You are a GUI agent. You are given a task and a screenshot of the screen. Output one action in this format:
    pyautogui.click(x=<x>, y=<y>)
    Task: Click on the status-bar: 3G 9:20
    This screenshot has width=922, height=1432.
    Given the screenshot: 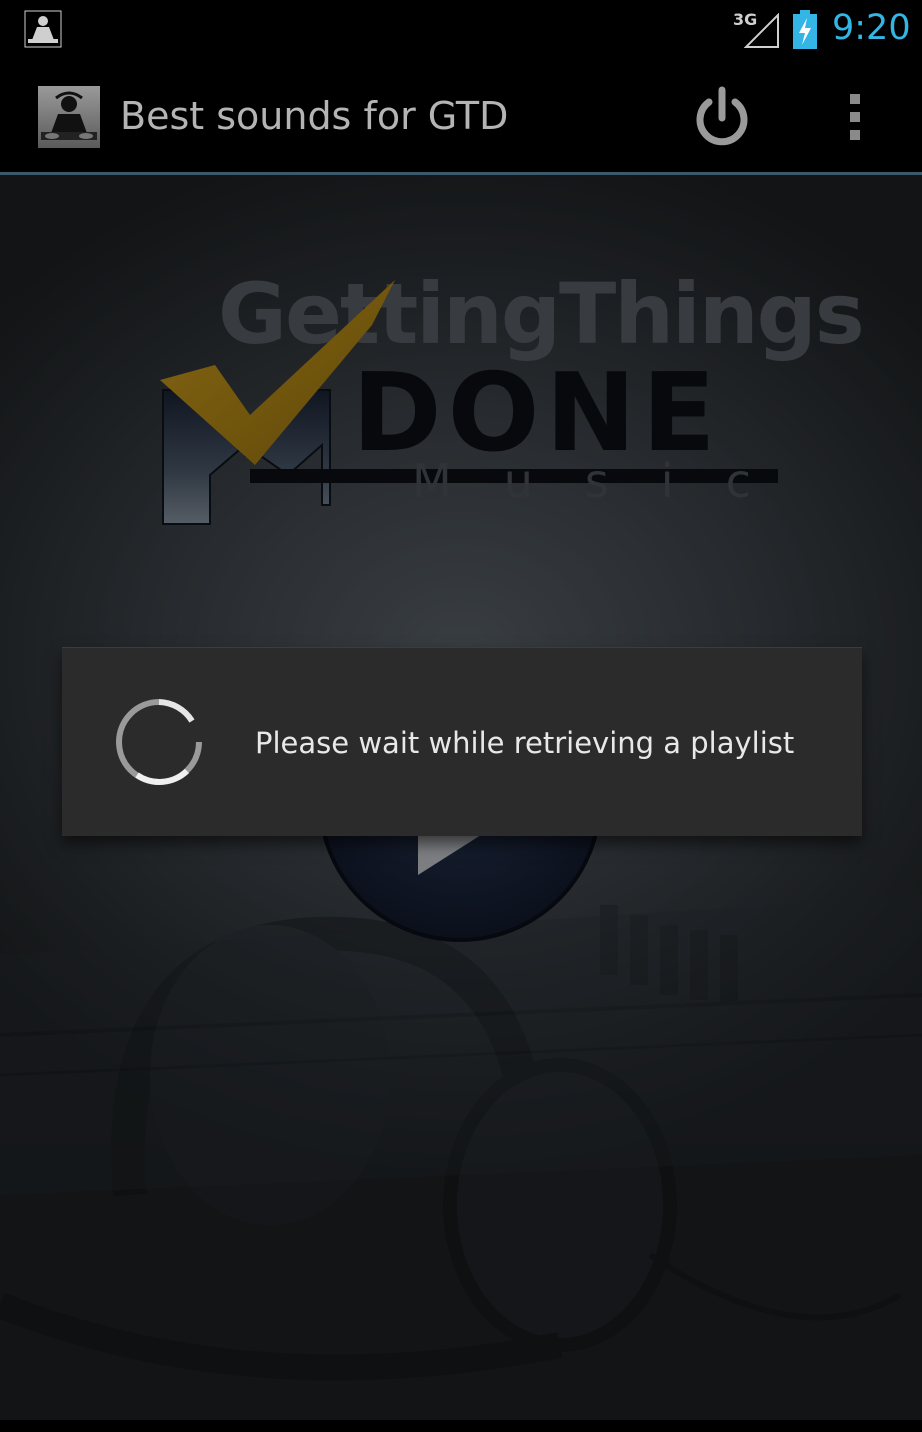 What is the action you would take?
    pyautogui.click(x=461, y=31)
    